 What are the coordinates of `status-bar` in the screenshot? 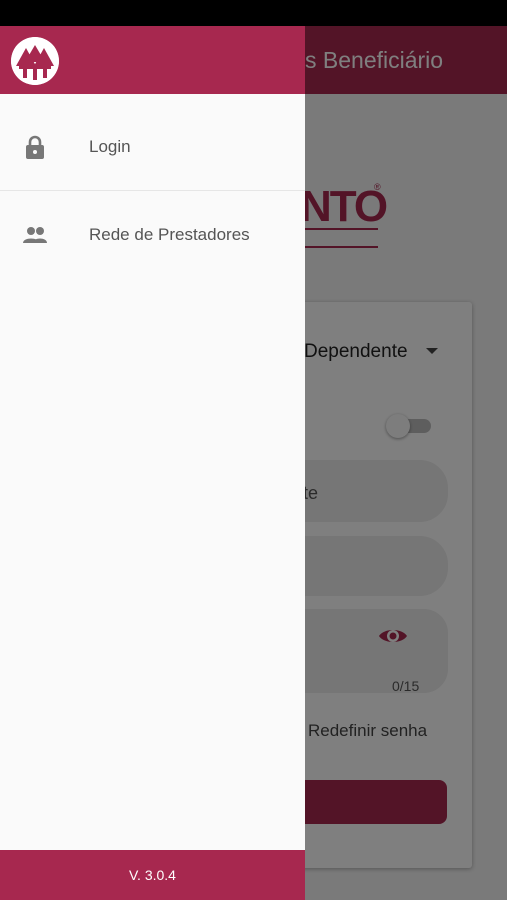 It's located at (253, 13).